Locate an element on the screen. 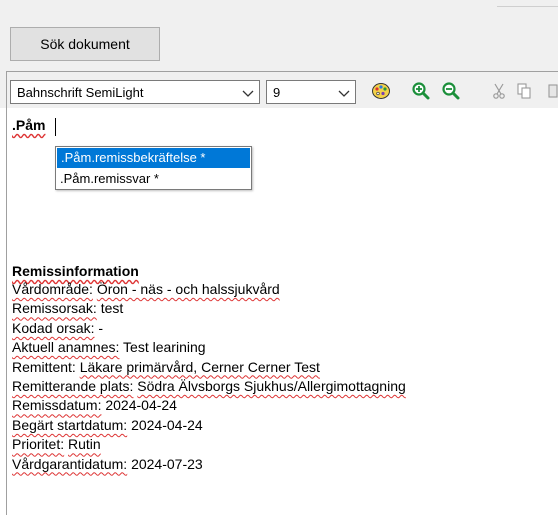 This screenshot has width=558, height=515. remiss-row-label: Aktuell anamnes: is located at coordinates (66, 347).